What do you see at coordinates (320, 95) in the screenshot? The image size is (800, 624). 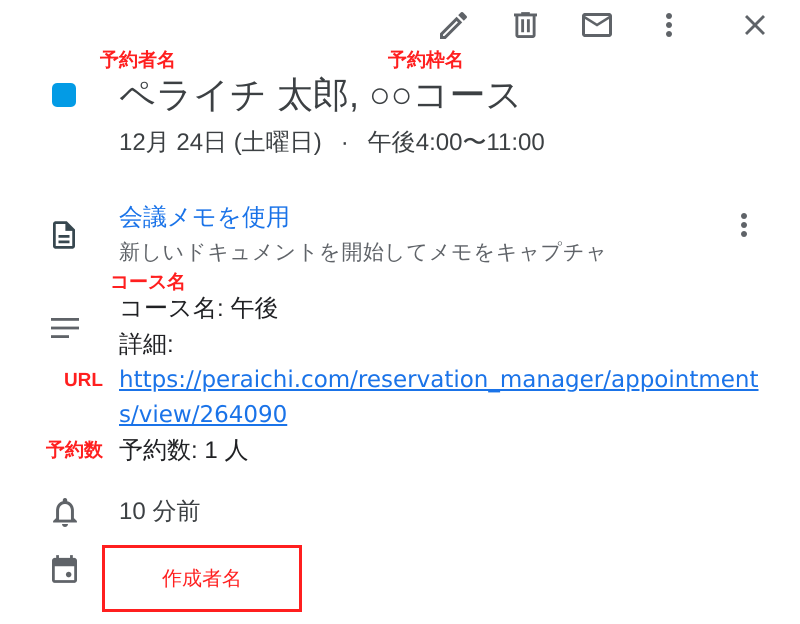 I see `event-title: ペライチ 太郎, ○○コース` at bounding box center [320, 95].